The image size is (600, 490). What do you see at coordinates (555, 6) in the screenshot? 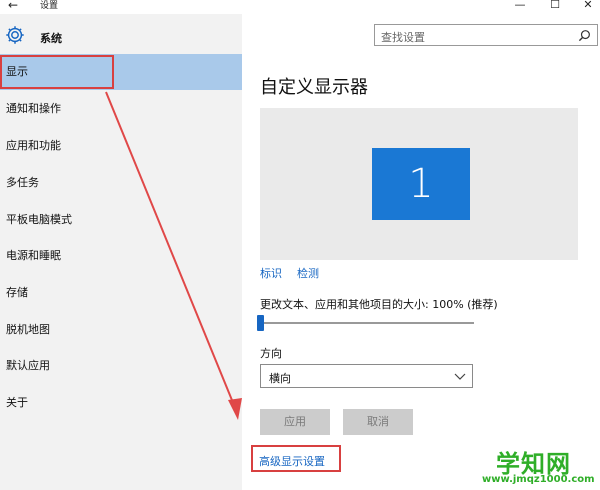
I see `maximize-button: ☐` at bounding box center [555, 6].